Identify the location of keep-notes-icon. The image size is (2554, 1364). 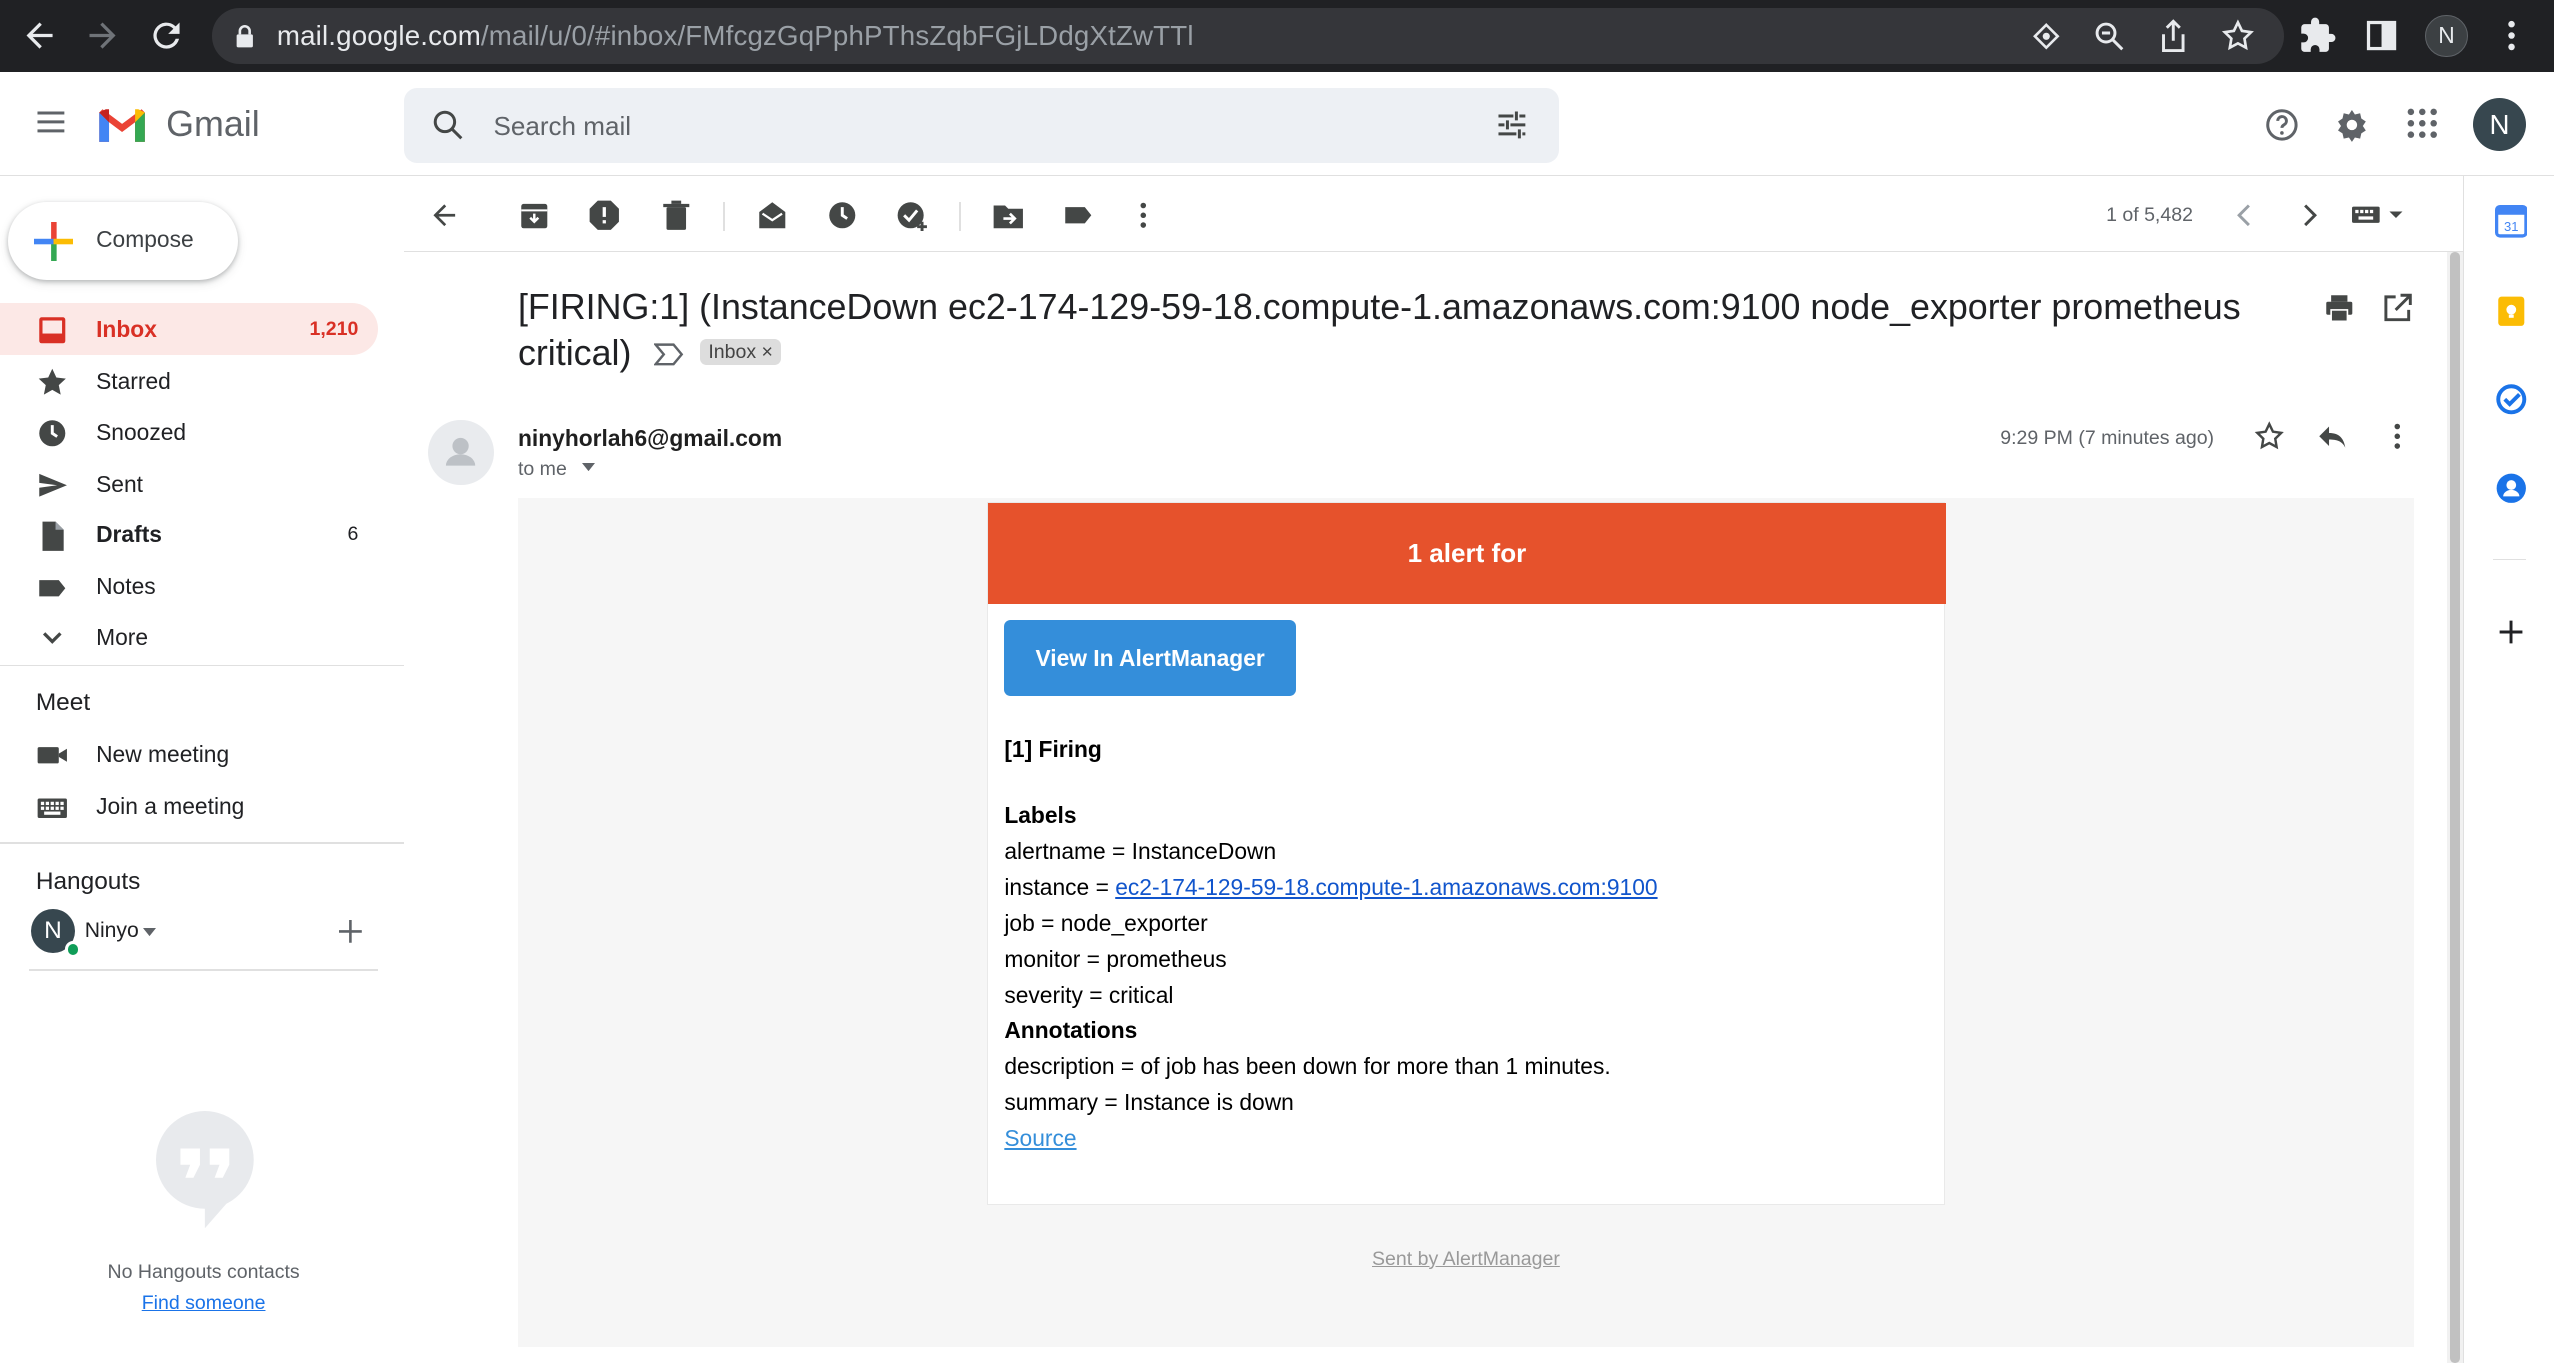
(2511, 311).